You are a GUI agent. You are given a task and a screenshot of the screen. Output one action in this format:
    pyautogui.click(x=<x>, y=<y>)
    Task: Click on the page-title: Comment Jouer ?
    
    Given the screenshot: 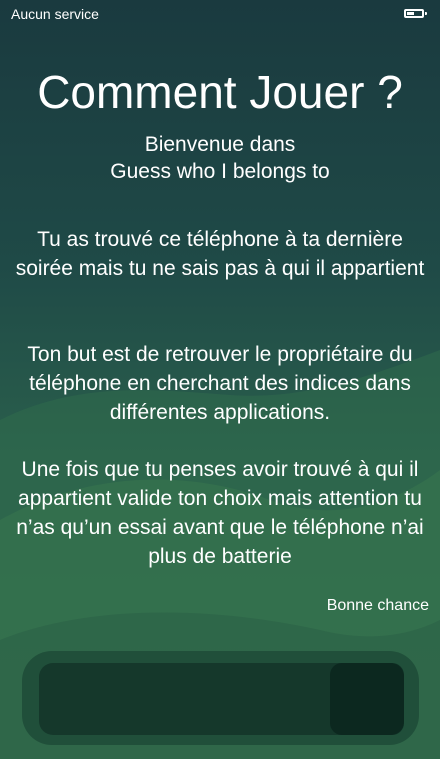 What is the action you would take?
    pyautogui.click(x=220, y=92)
    